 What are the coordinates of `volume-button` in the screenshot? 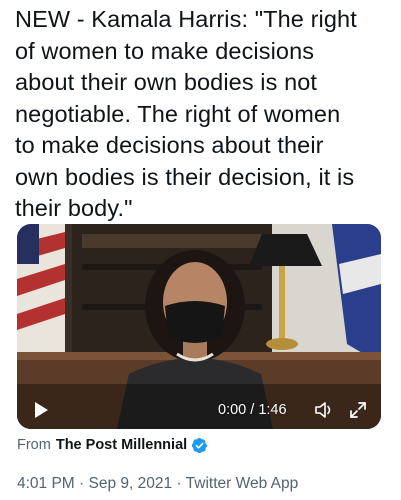 It's located at (324, 410).